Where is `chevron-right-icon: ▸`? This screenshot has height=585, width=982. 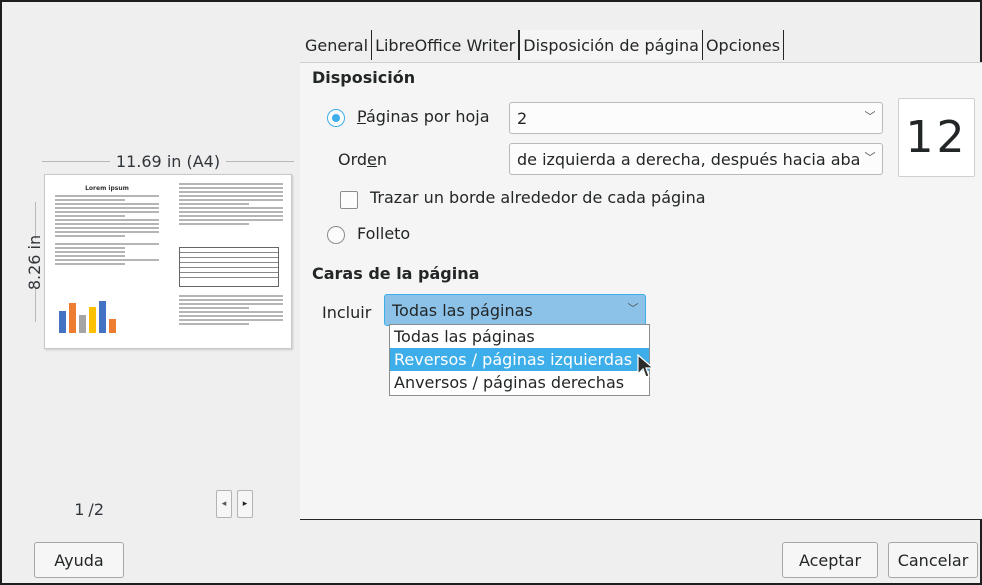
chevron-right-icon: ▸ is located at coordinates (245, 504).